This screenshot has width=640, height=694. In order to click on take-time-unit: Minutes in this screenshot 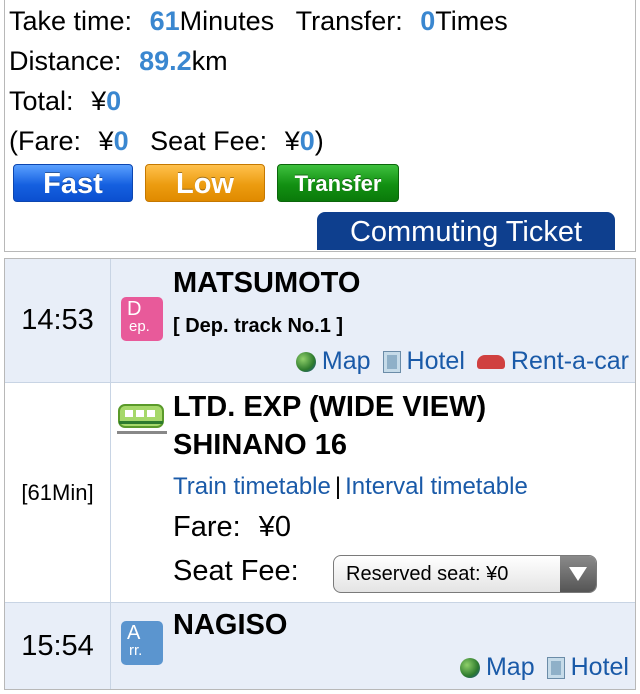, I will do `click(227, 21)`.